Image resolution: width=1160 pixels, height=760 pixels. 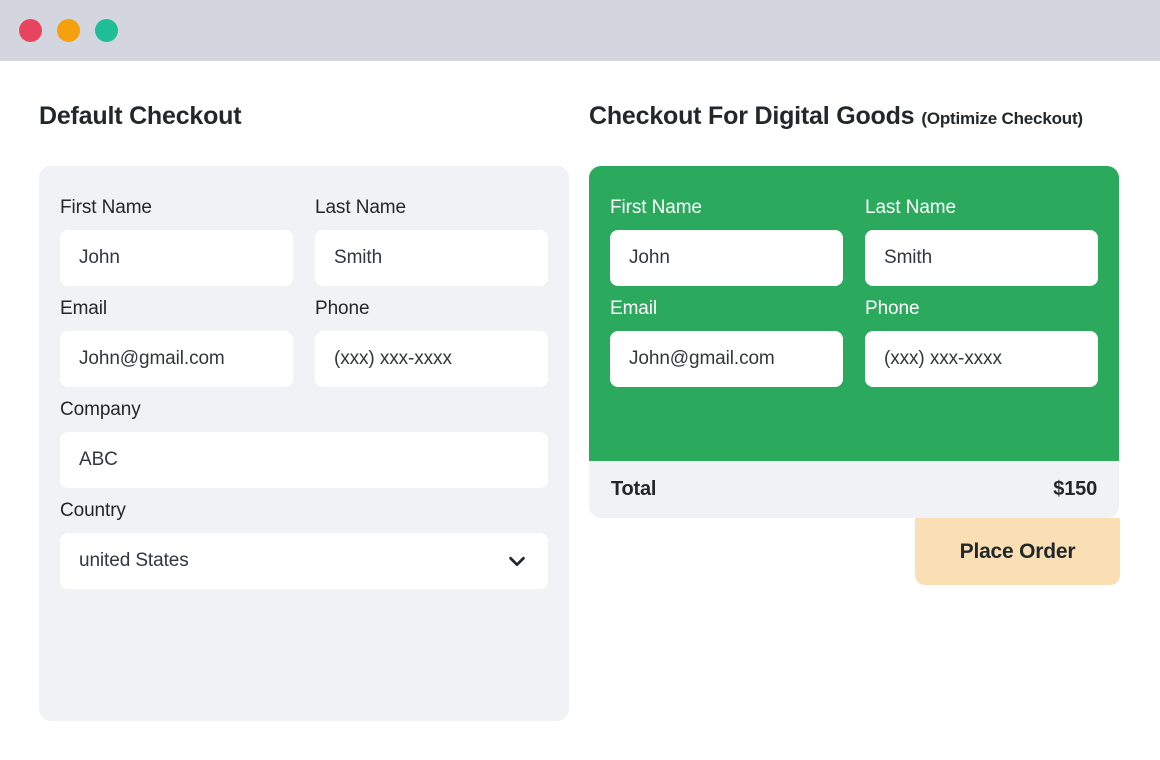 I want to click on optimized-first-name-label: First Name, so click(x=656, y=207).